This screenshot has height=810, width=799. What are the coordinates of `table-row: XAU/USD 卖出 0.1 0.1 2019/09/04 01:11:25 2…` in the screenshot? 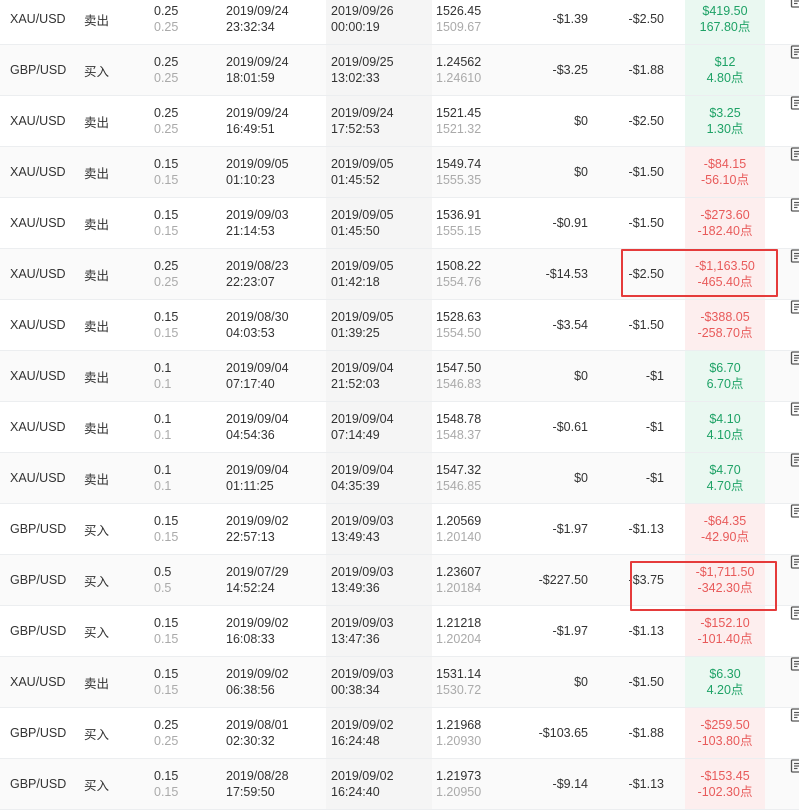 It's located at (399, 478).